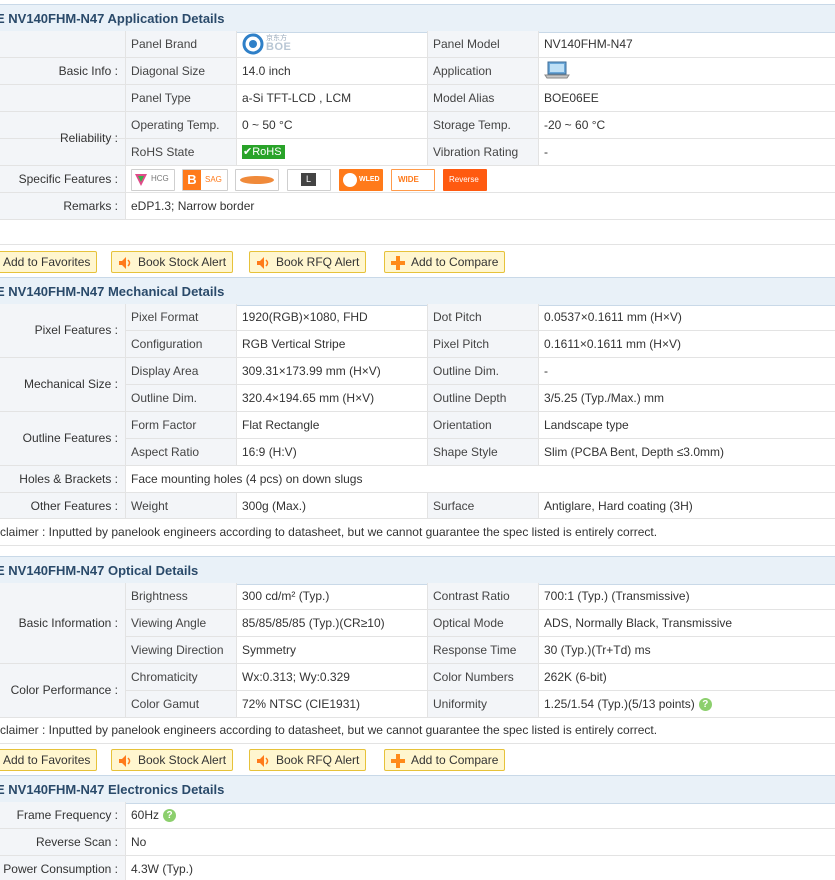  What do you see at coordinates (70, 384) in the screenshot?
I see `group-label-mechanical-size: Mechanical Size :` at bounding box center [70, 384].